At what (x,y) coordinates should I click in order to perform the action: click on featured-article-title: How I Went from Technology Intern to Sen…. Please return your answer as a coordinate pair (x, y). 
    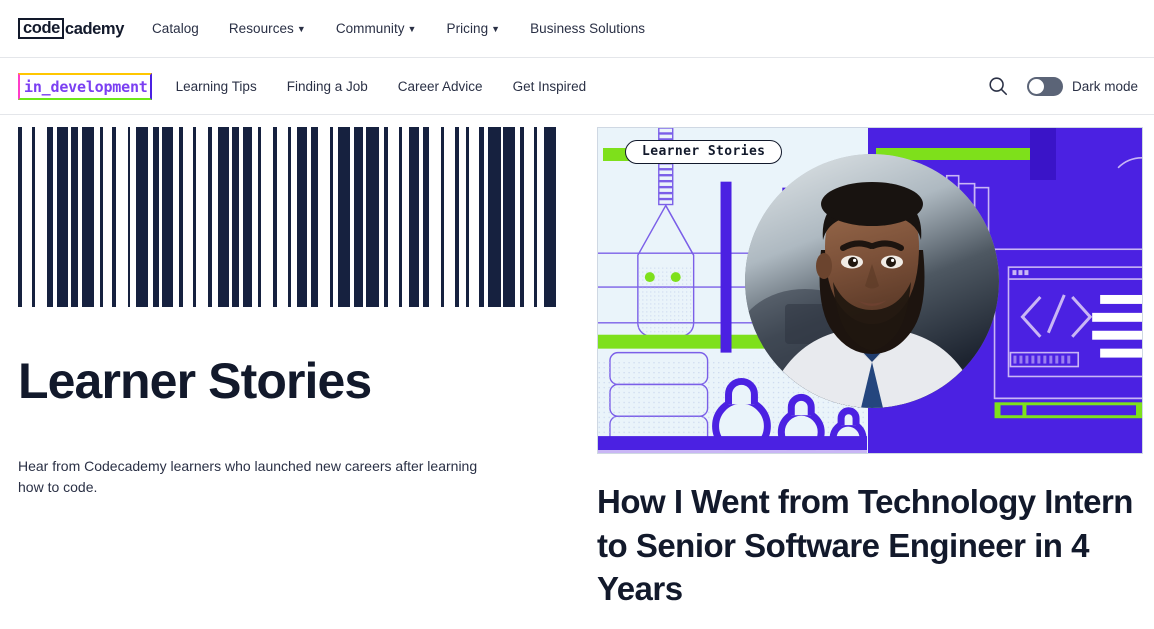
    Looking at the image, I should click on (875, 545).